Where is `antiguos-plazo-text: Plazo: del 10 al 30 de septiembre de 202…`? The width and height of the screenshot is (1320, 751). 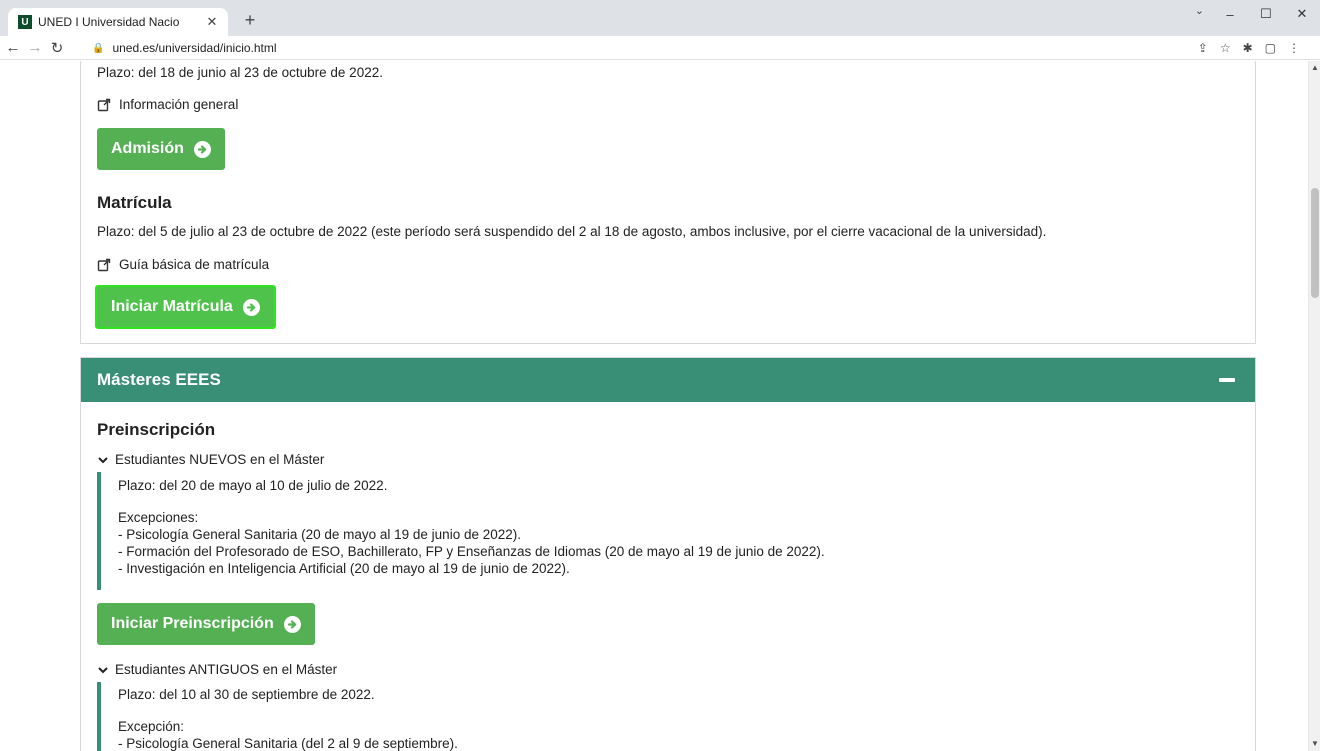
antiguos-plazo-text: Plazo: del 10 al 30 de septiembre de 202… is located at coordinates (246, 694).